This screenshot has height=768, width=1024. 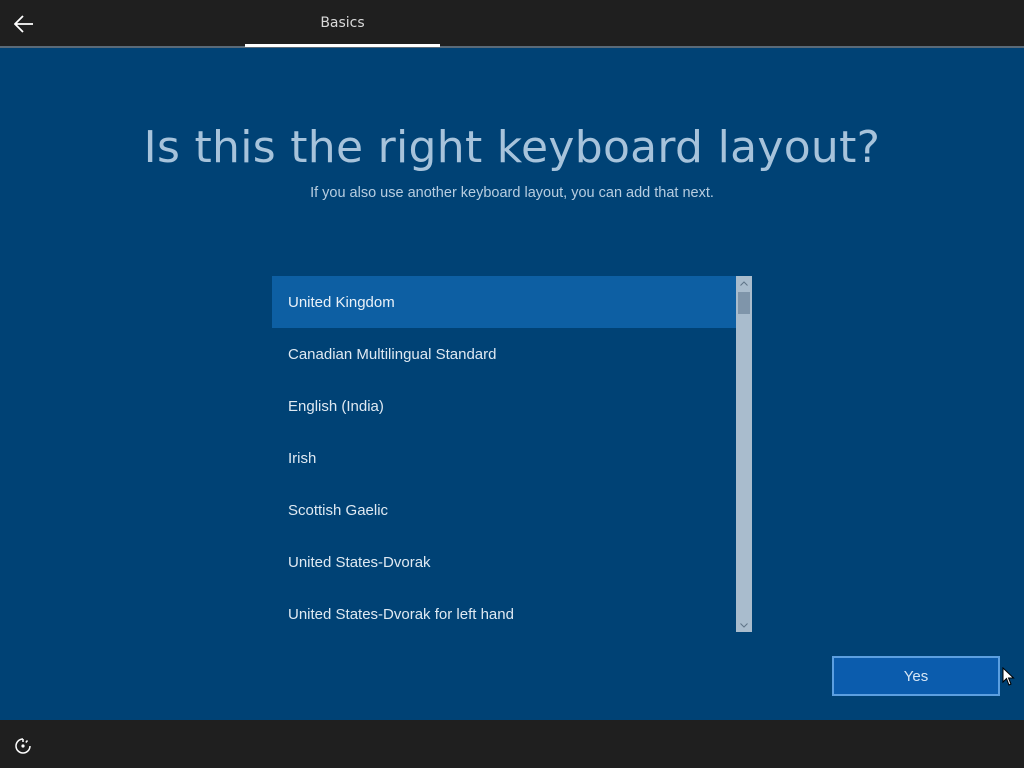 I want to click on scroll-thumb, so click(x=744, y=303).